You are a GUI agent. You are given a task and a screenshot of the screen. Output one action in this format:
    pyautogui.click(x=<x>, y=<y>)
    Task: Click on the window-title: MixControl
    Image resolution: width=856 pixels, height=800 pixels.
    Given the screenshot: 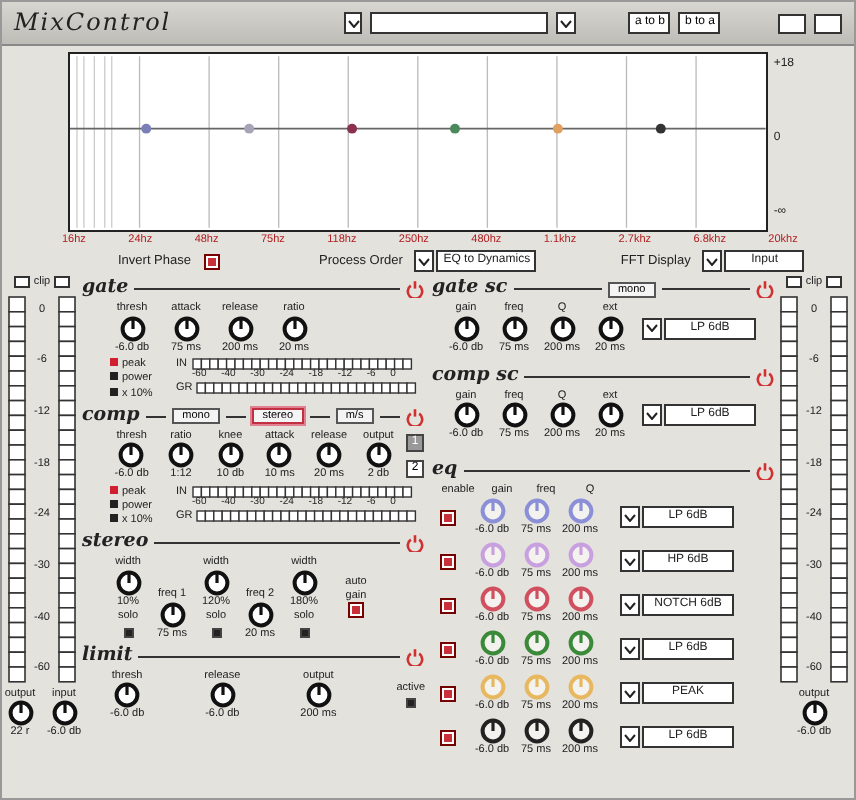 What is the action you would take?
    pyautogui.click(x=94, y=23)
    